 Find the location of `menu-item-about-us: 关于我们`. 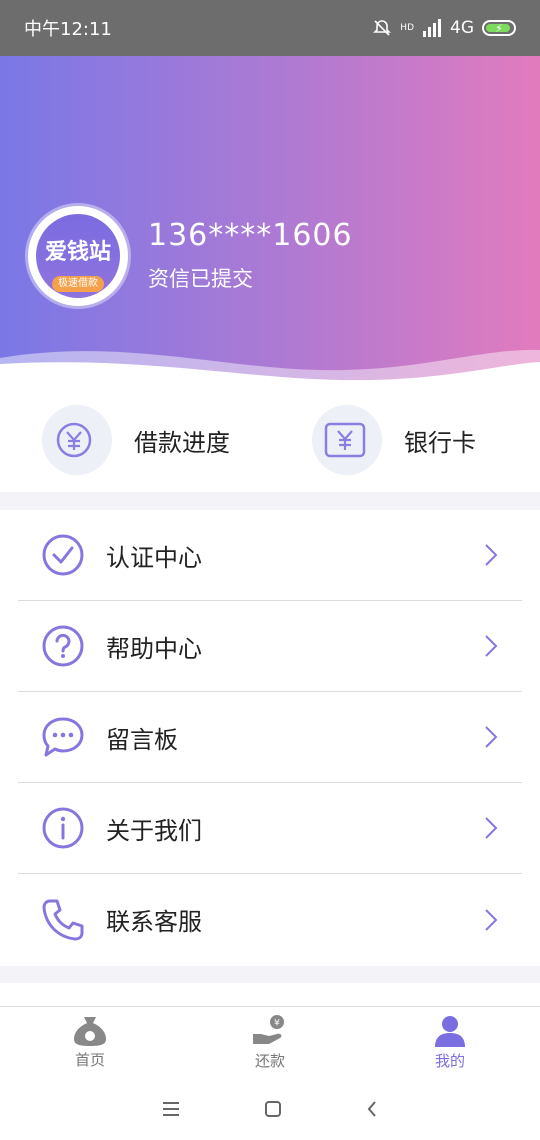

menu-item-about-us: 关于我们 is located at coordinates (270, 828).